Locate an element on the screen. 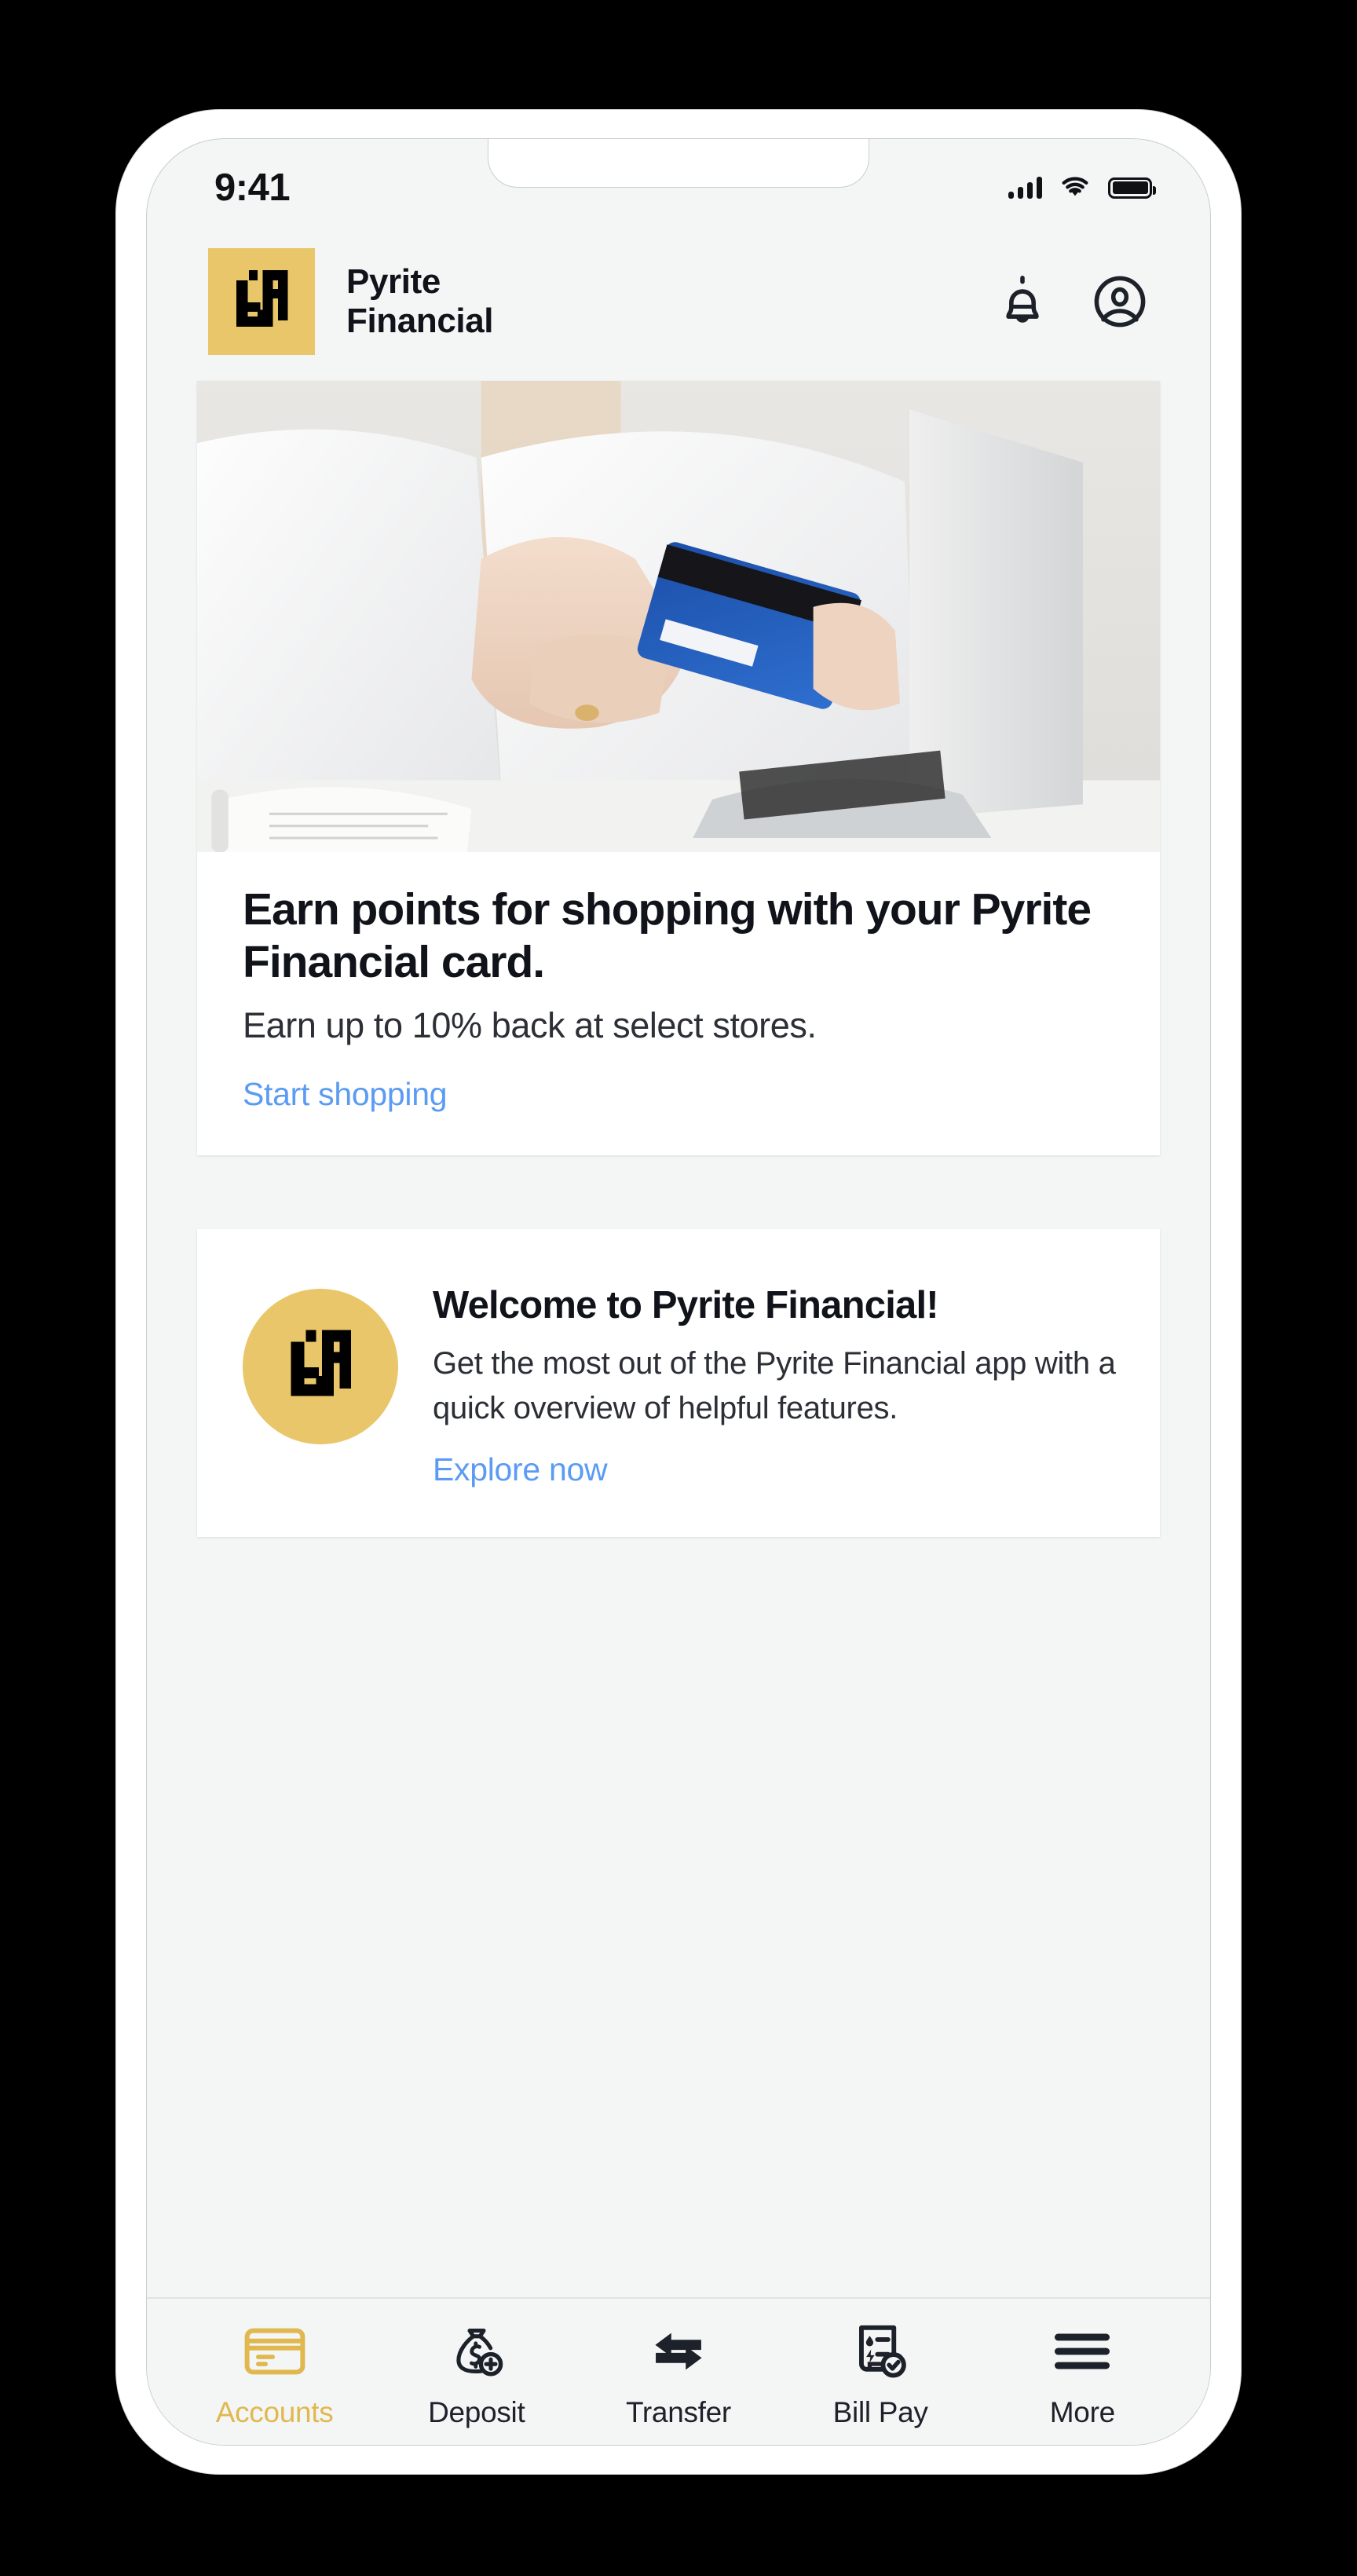  brand-name: Pyrite Financial is located at coordinates (420, 301).